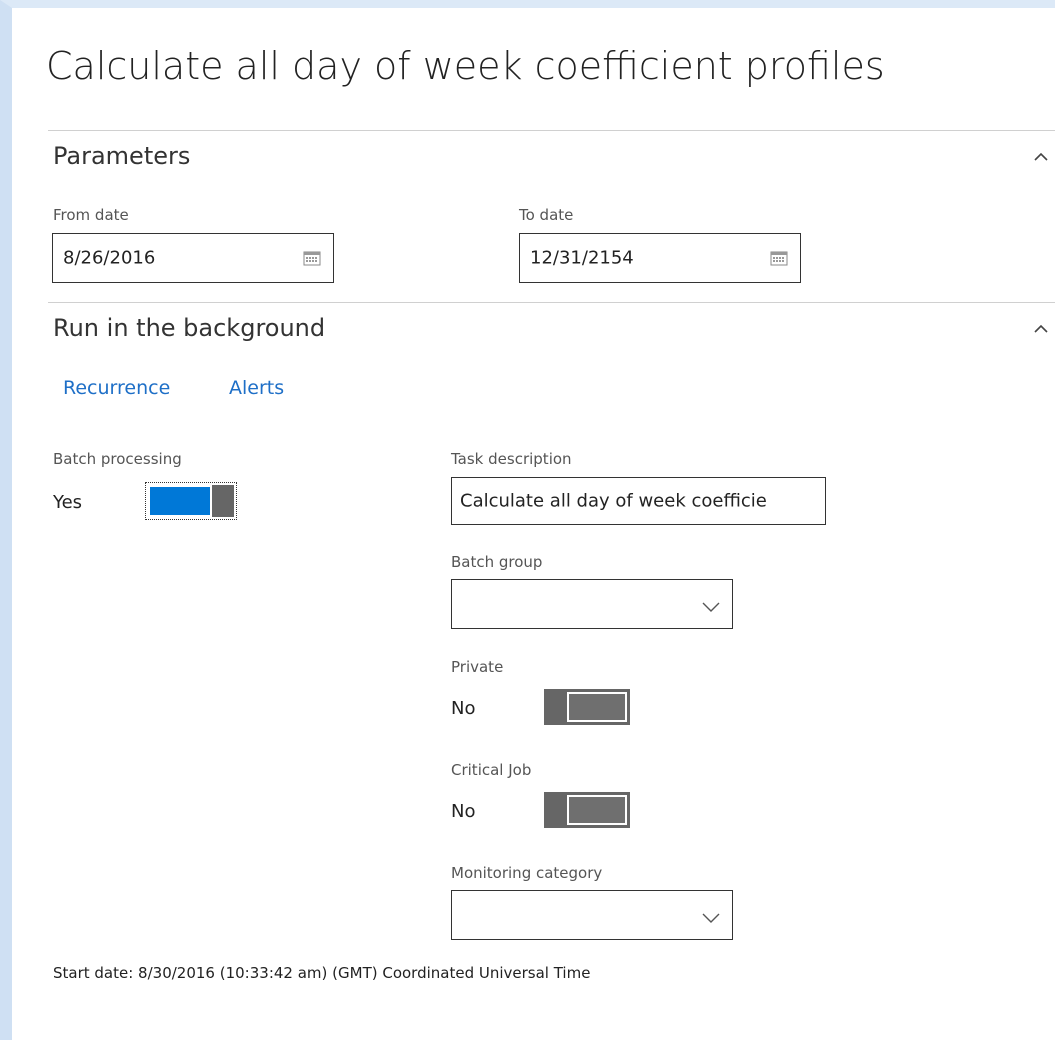 The width and height of the screenshot is (1055, 1040). I want to click on monitoring-category-label: Monitoring category, so click(527, 873).